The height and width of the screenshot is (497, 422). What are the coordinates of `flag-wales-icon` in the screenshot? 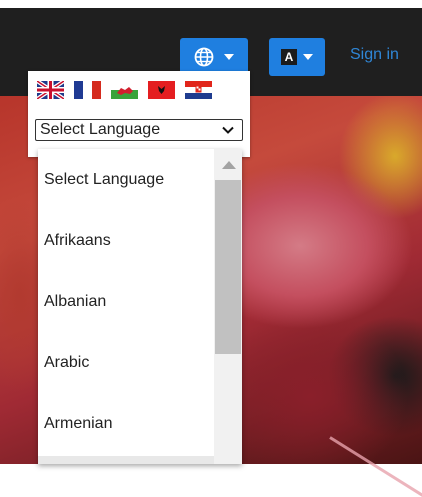 It's located at (124, 90).